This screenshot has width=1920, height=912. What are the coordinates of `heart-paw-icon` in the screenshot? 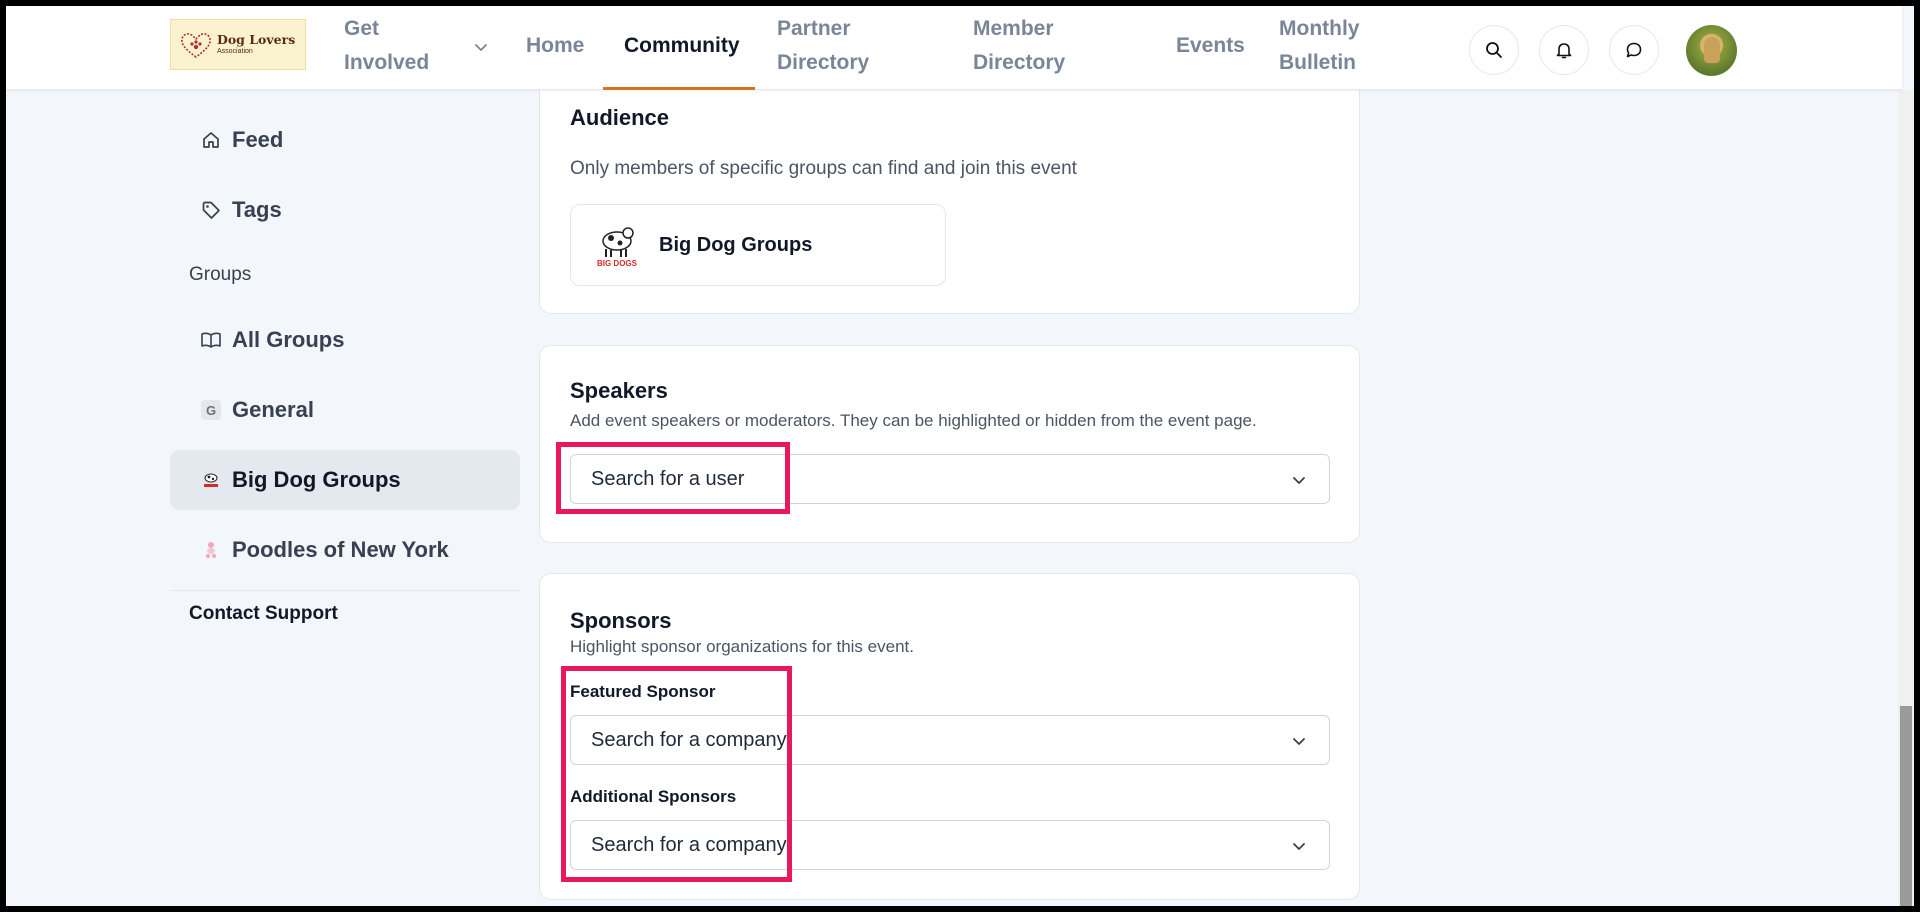 It's located at (196, 45).